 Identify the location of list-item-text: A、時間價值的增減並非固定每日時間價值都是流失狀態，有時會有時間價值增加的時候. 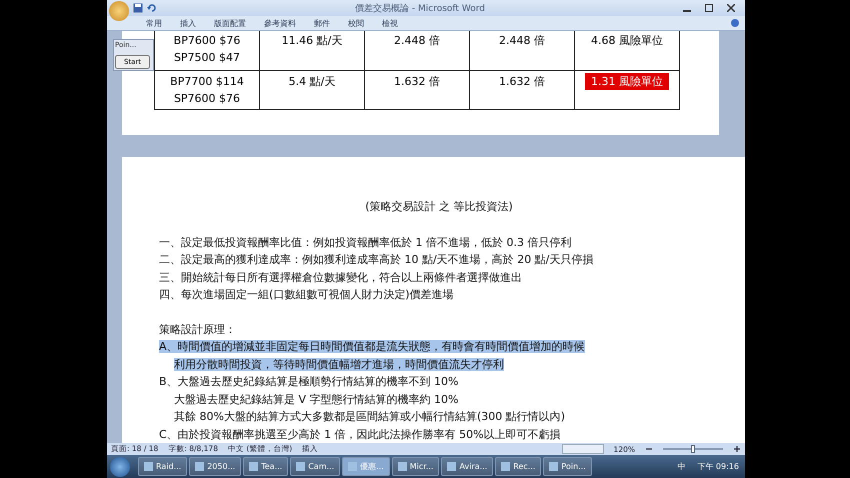
(372, 347).